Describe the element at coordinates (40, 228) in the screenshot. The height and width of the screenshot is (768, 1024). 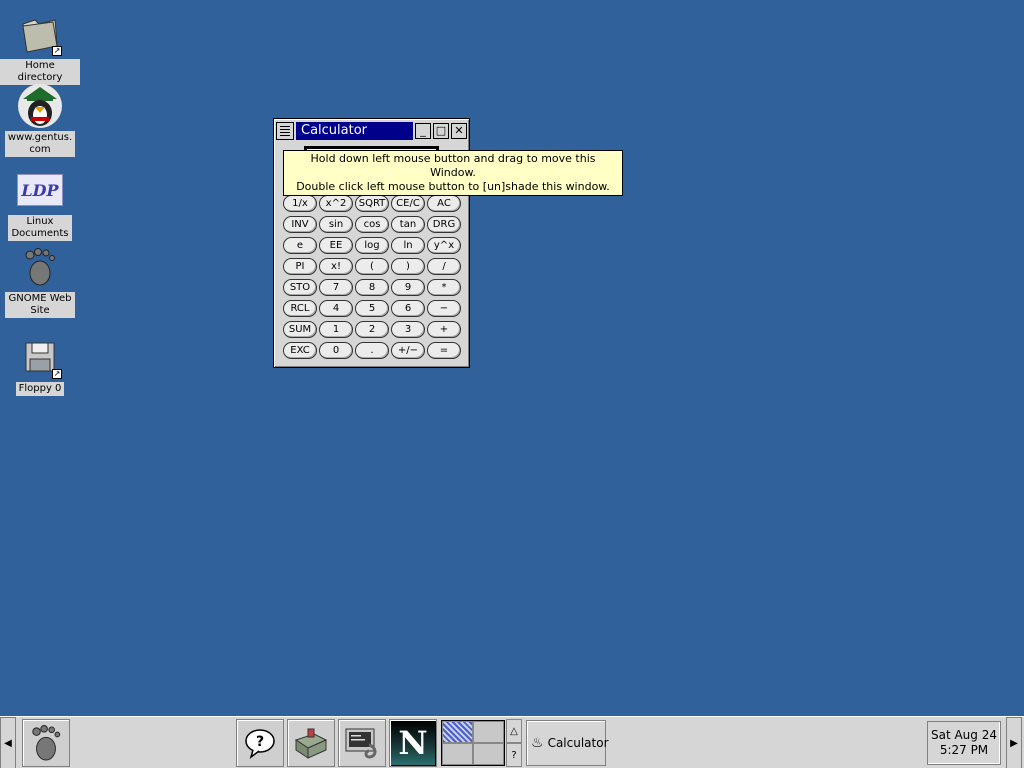
I see `desktop-icon-label: Linux Documents` at that location.